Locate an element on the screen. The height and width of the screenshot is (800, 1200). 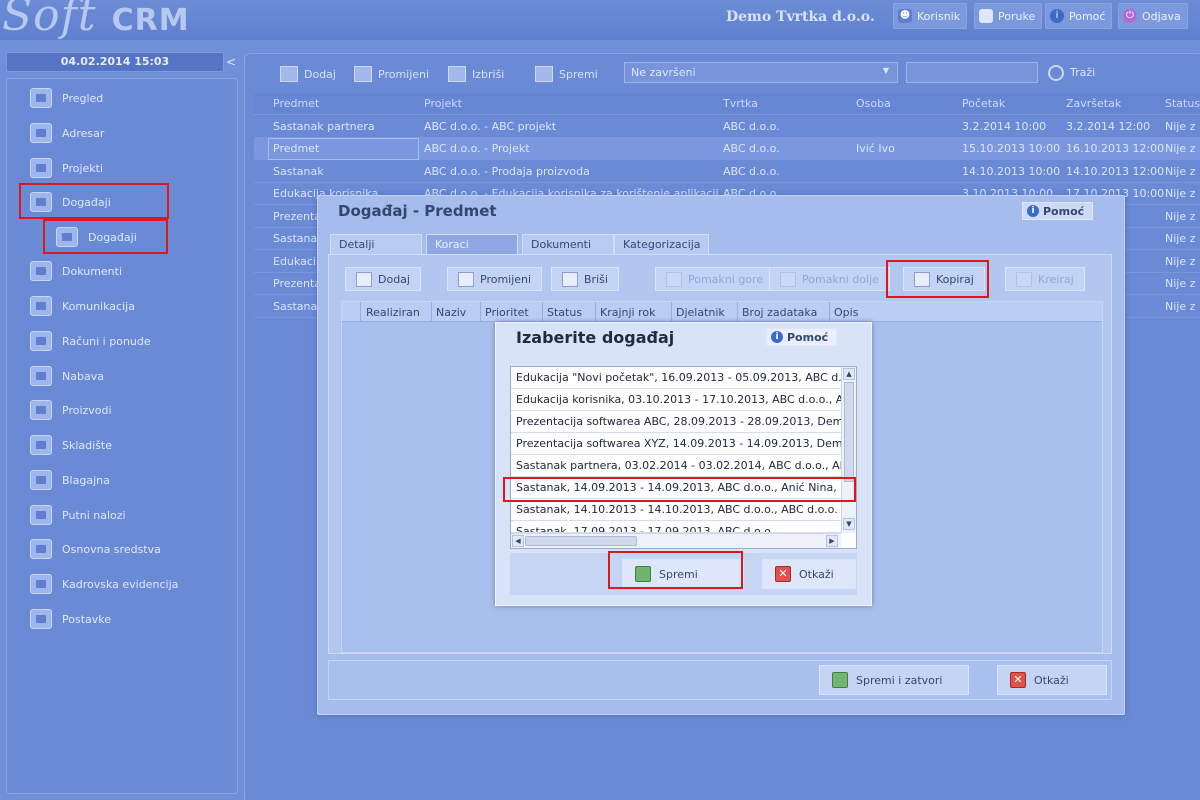
dialog-cancel-button: ✕ Otkaži is located at coordinates (1052, 680).